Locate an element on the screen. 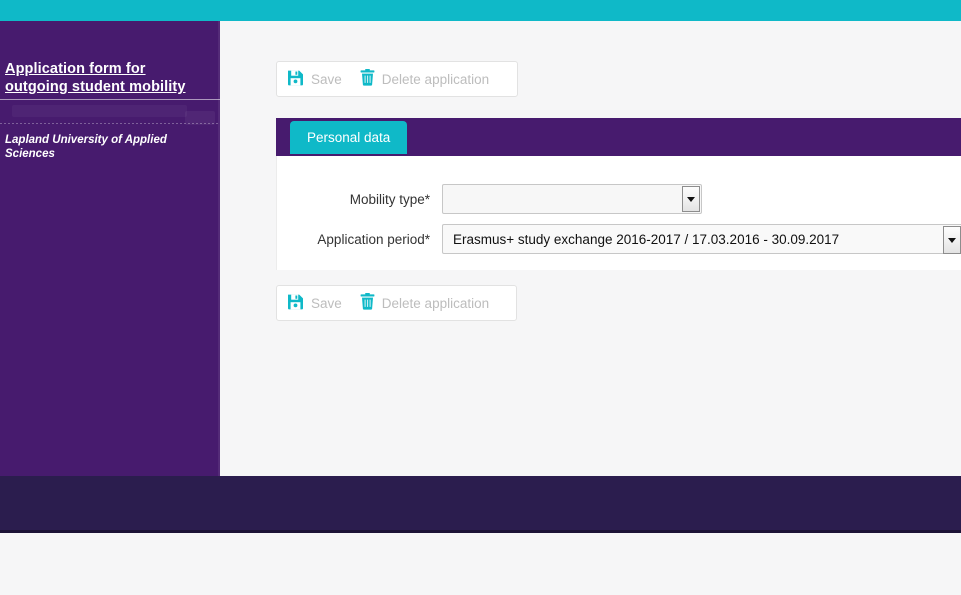 The image size is (961, 595). mobility-type-label: Mobility type* is located at coordinates (389, 199).